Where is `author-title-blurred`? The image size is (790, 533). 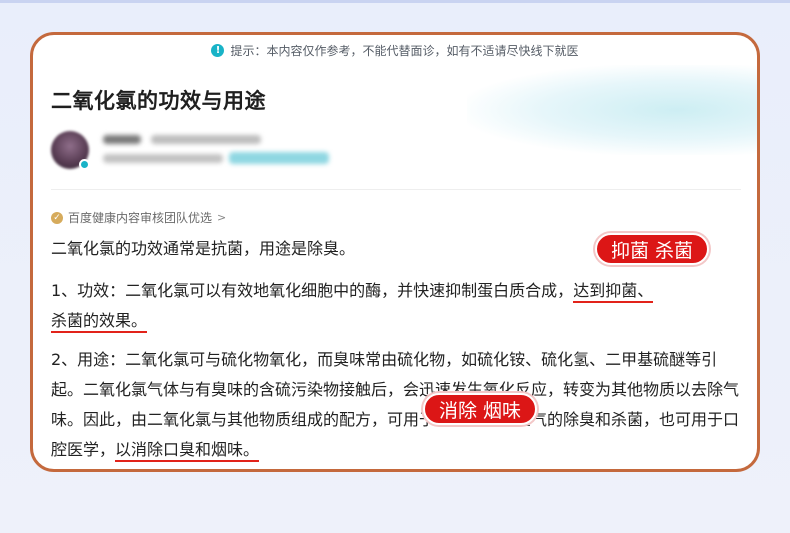 author-title-blurred is located at coordinates (206, 139).